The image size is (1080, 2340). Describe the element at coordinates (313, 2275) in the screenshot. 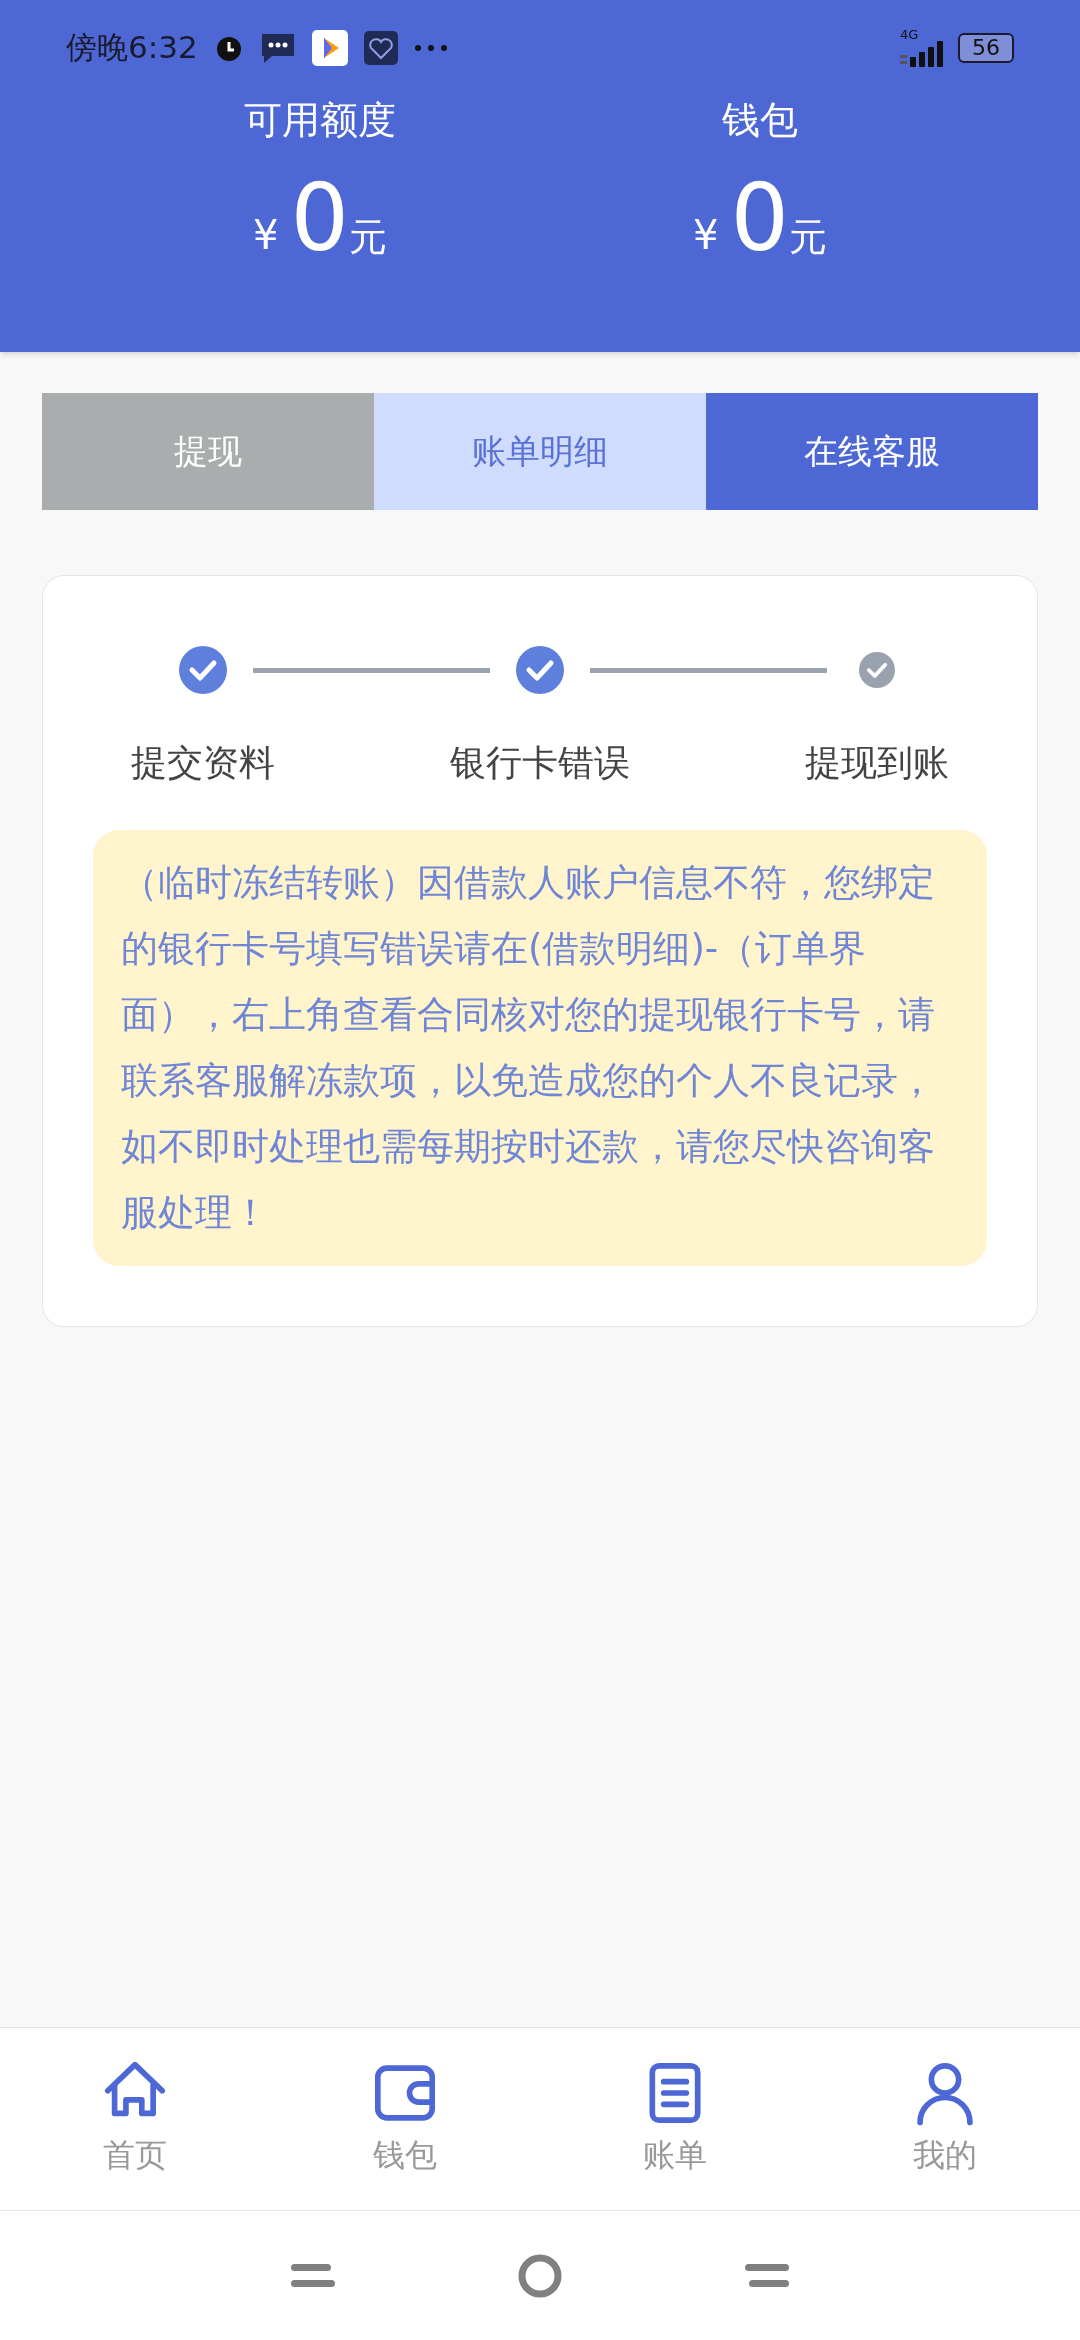

I see `recent-apps-icon` at that location.